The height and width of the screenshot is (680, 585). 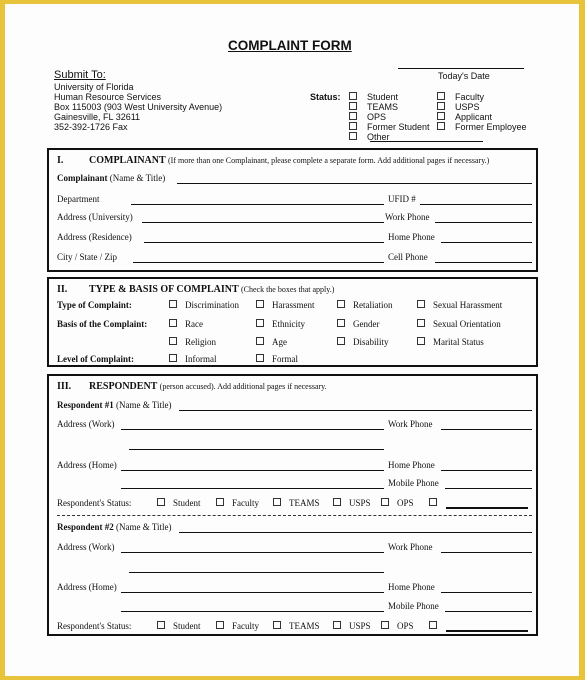 What do you see at coordinates (459, 305) in the screenshot?
I see `type-option: Sexual Harassment` at bounding box center [459, 305].